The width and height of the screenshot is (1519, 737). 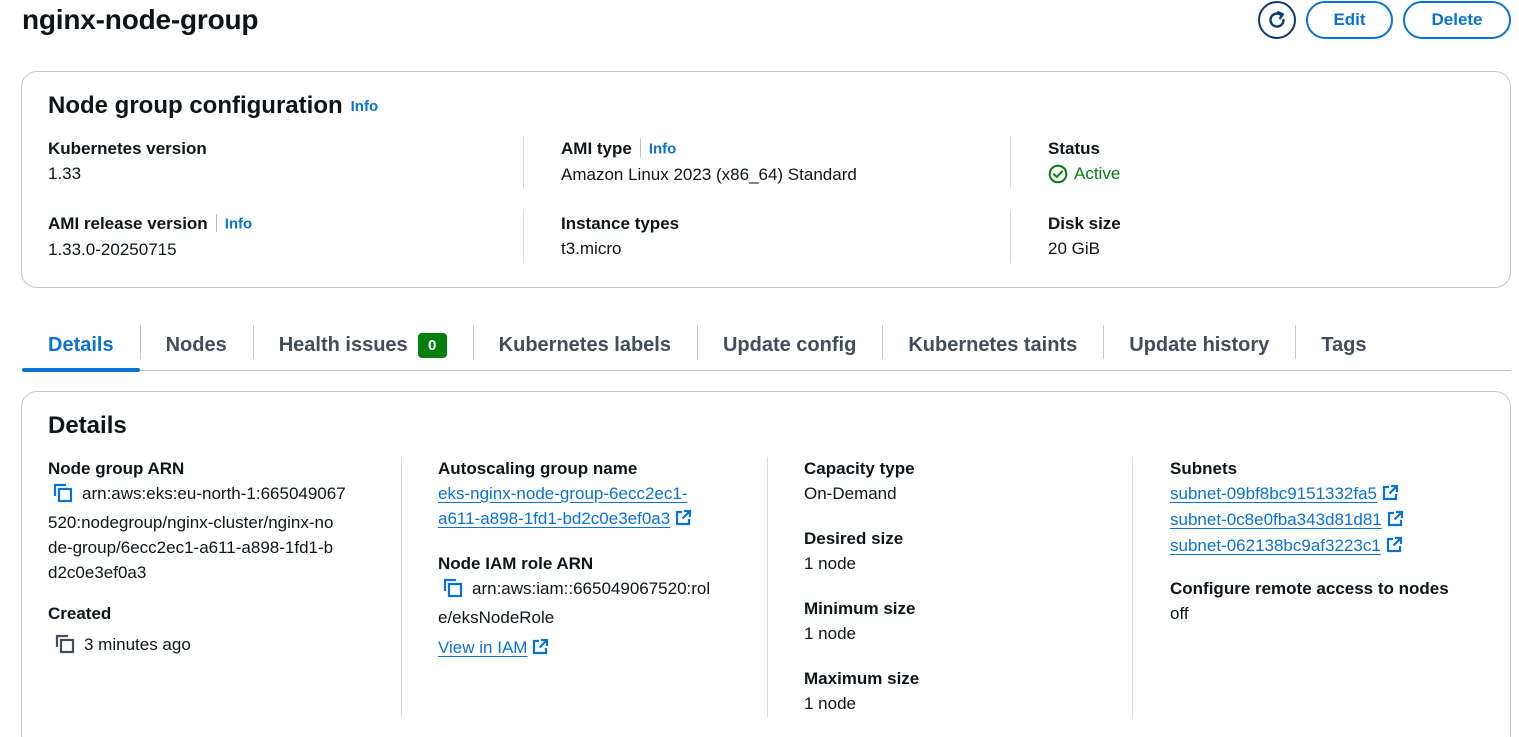 What do you see at coordinates (137, 644) in the screenshot?
I see `created-text: 3 minutes ago` at bounding box center [137, 644].